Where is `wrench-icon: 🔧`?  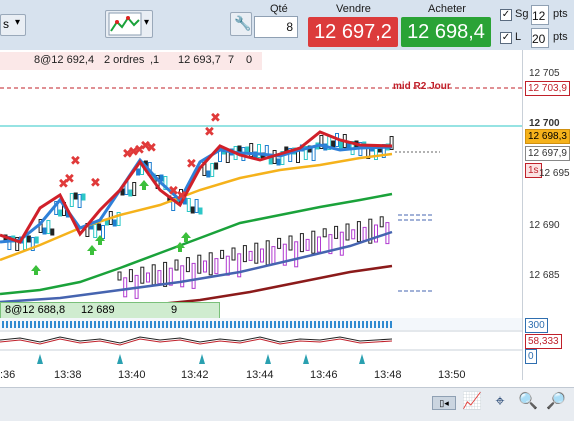
wrench-icon: 🔧 is located at coordinates (243, 23).